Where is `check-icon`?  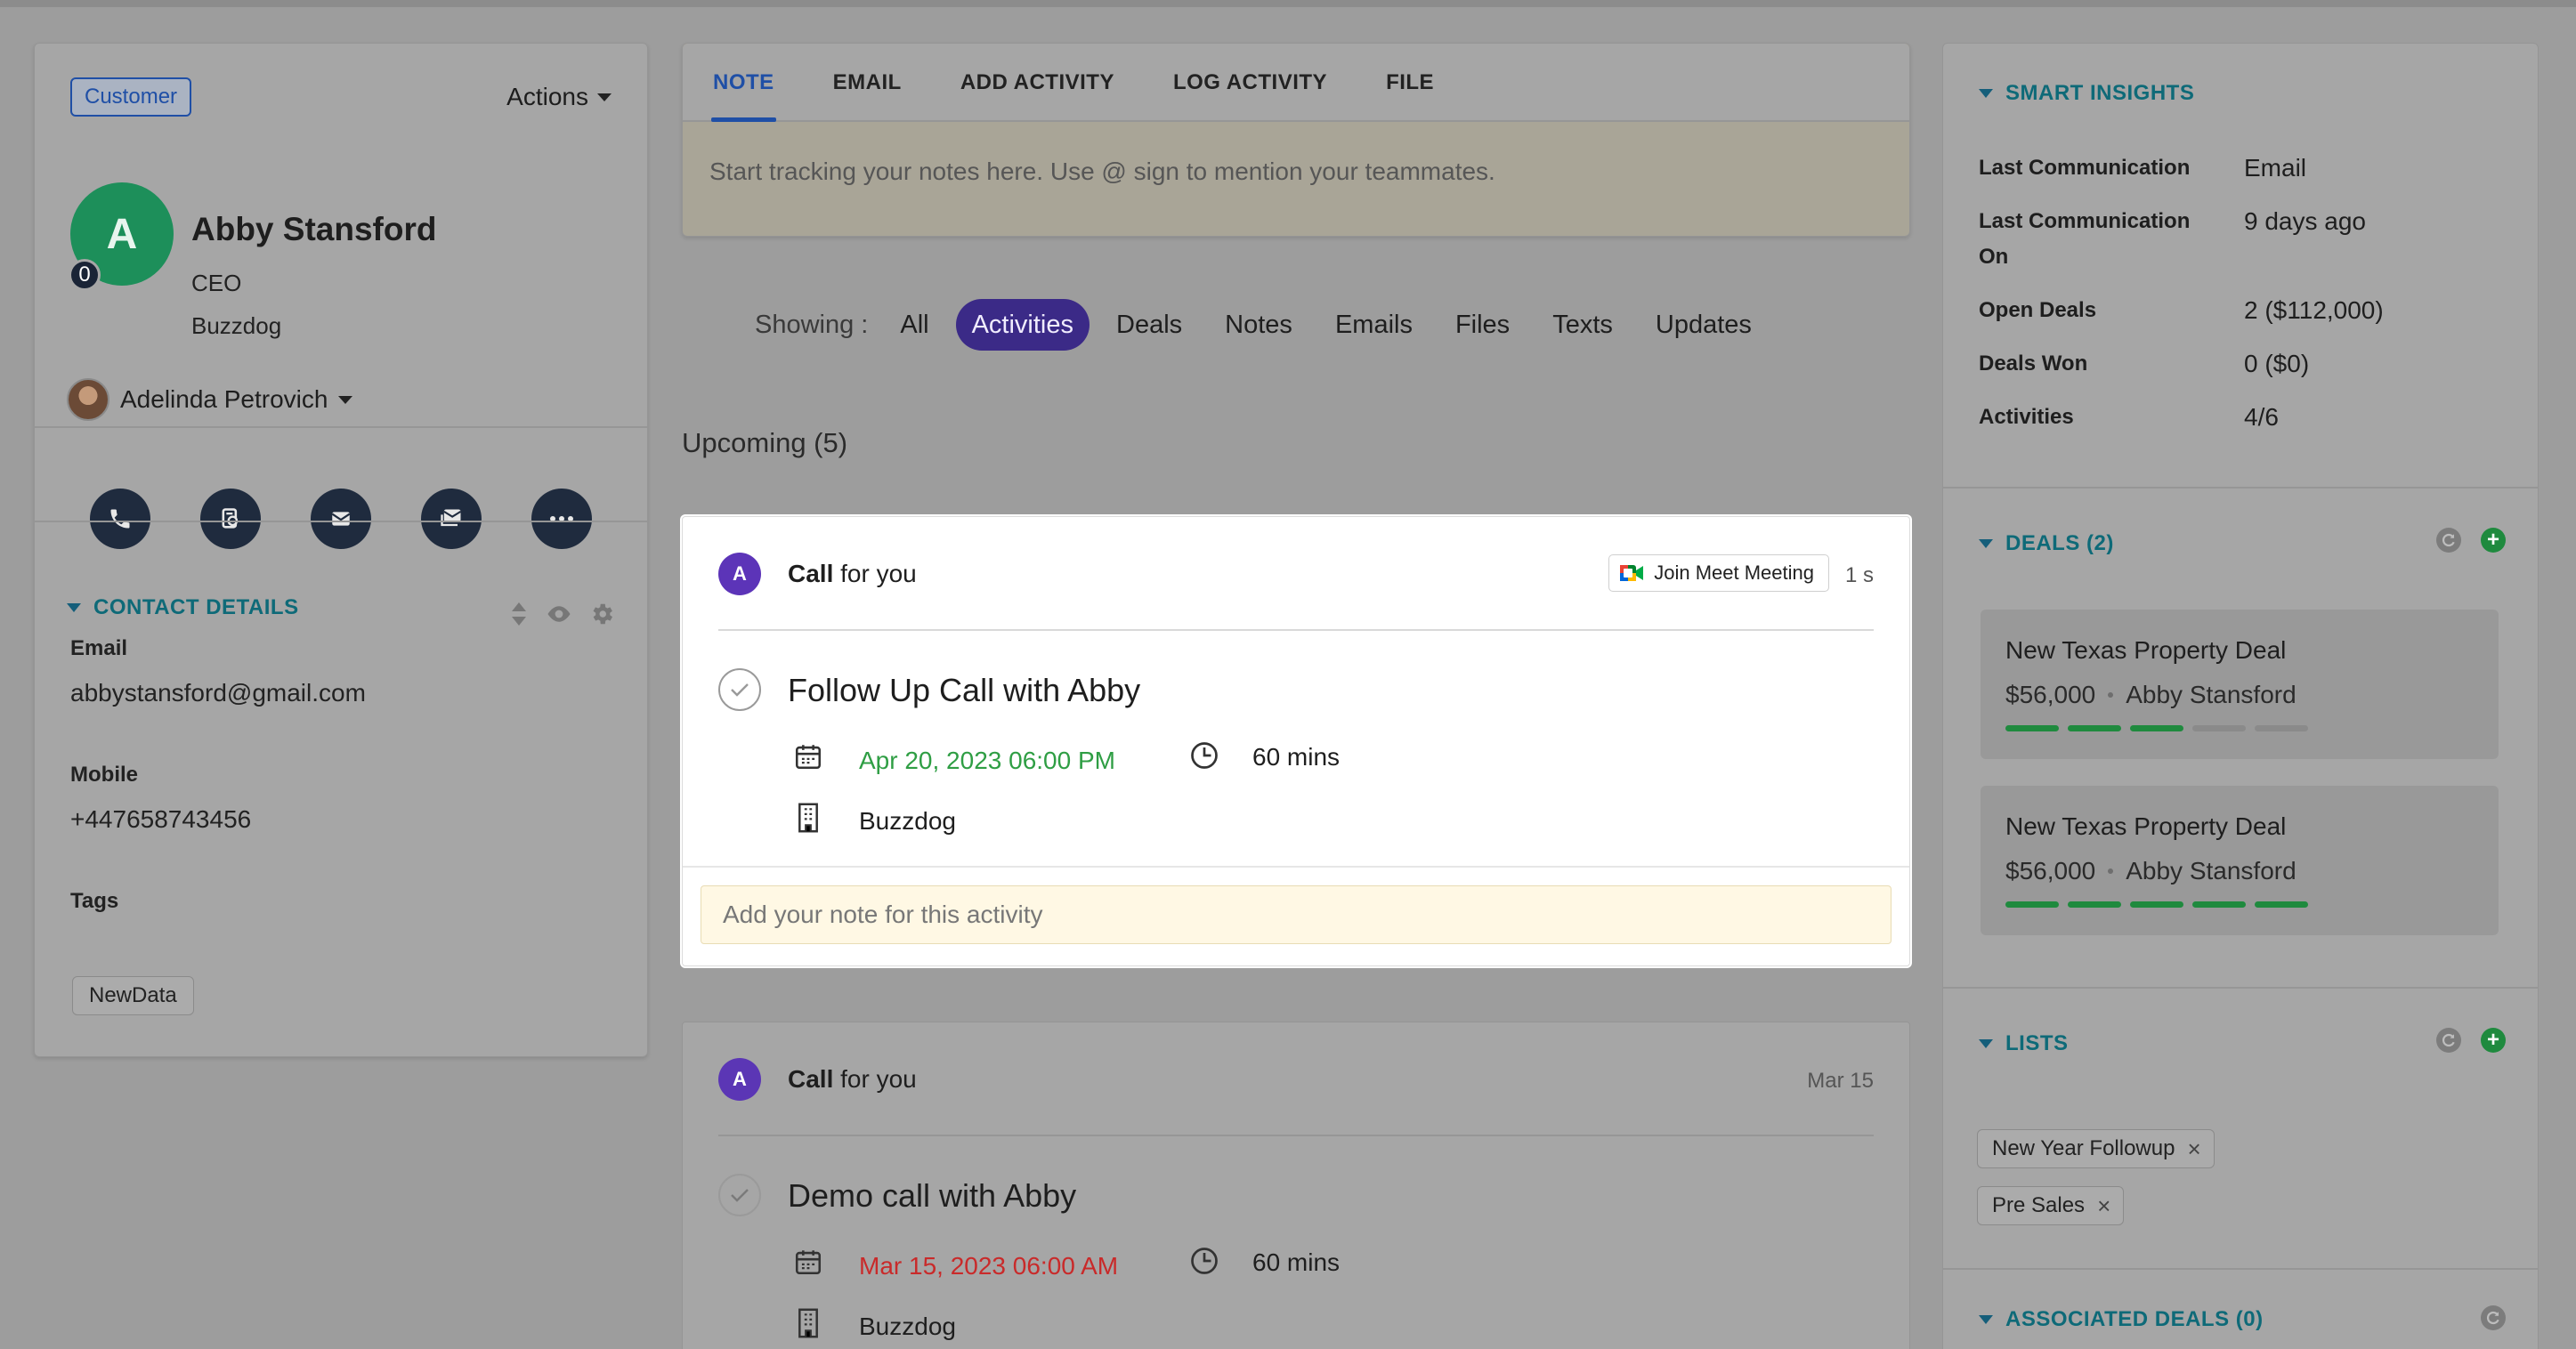 check-icon is located at coordinates (740, 690).